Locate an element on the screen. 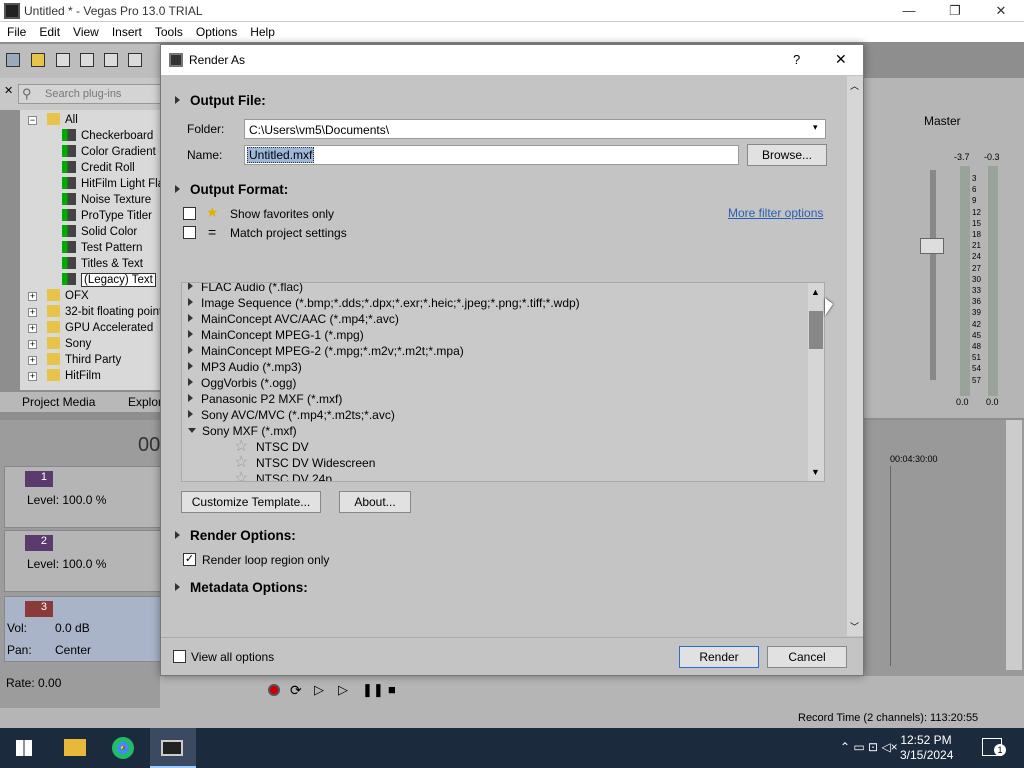  menu-insert: Insert is located at coordinates (126, 30).